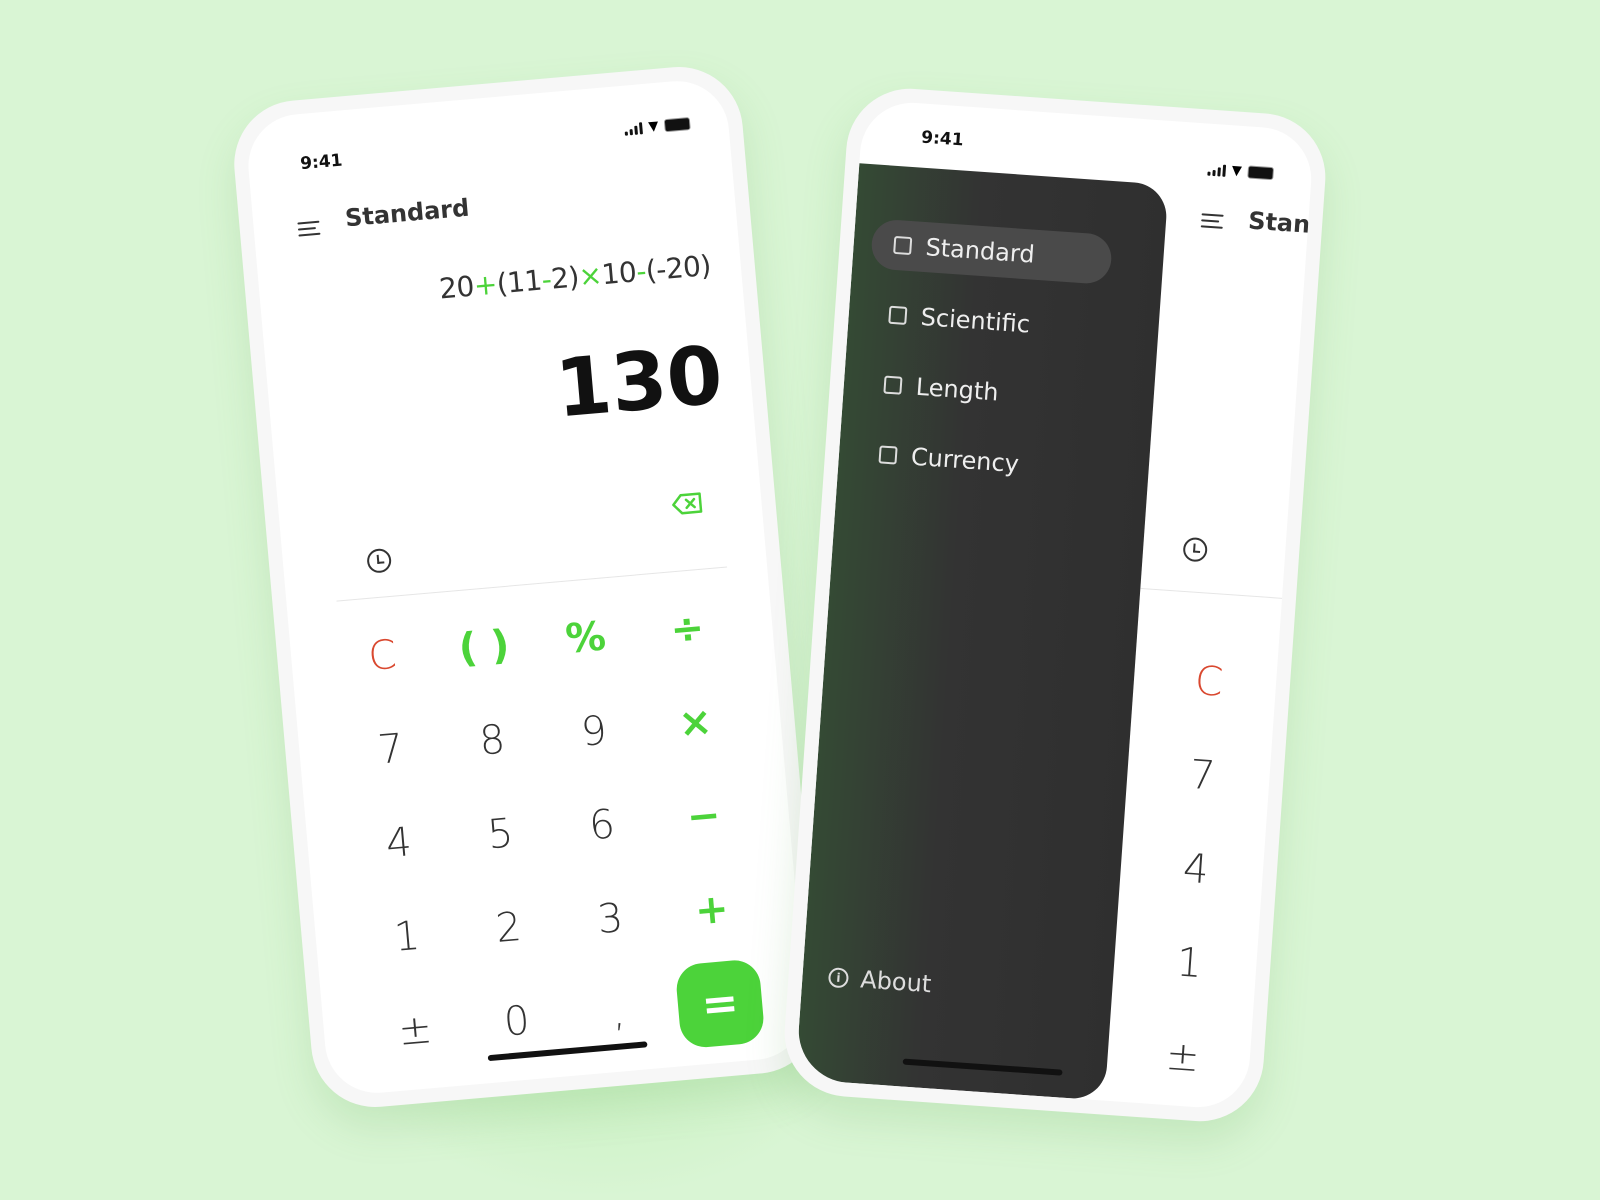  I want to click on expression-operand: 2), so click(565, 278).